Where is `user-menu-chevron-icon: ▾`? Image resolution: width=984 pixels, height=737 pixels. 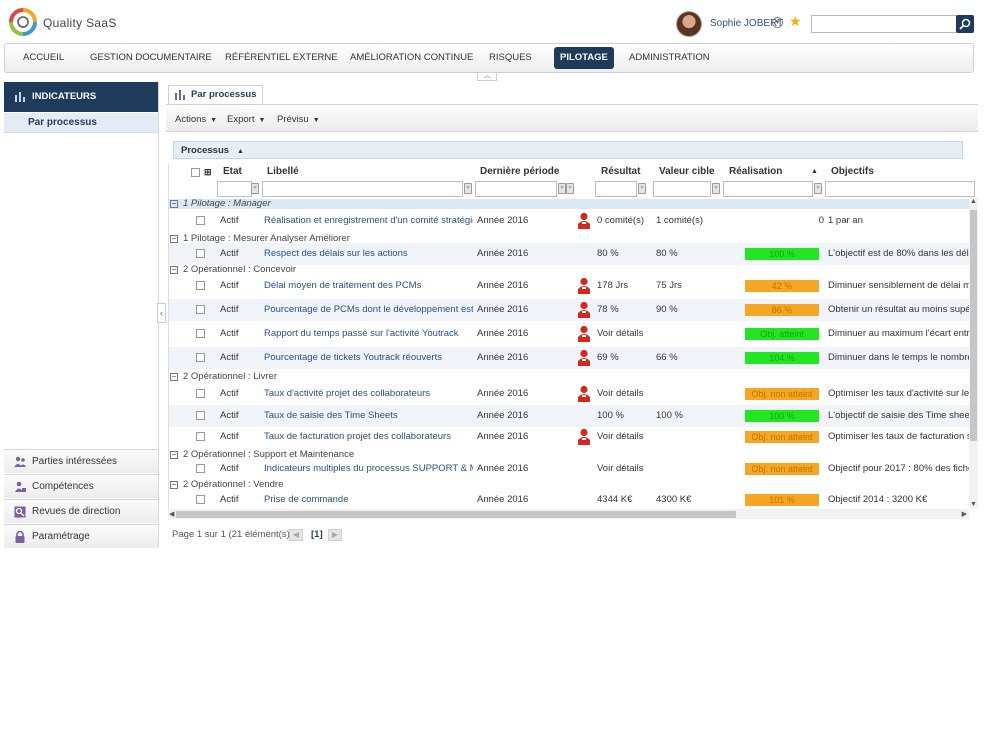 user-menu-chevron-icon: ▾ is located at coordinates (777, 22).